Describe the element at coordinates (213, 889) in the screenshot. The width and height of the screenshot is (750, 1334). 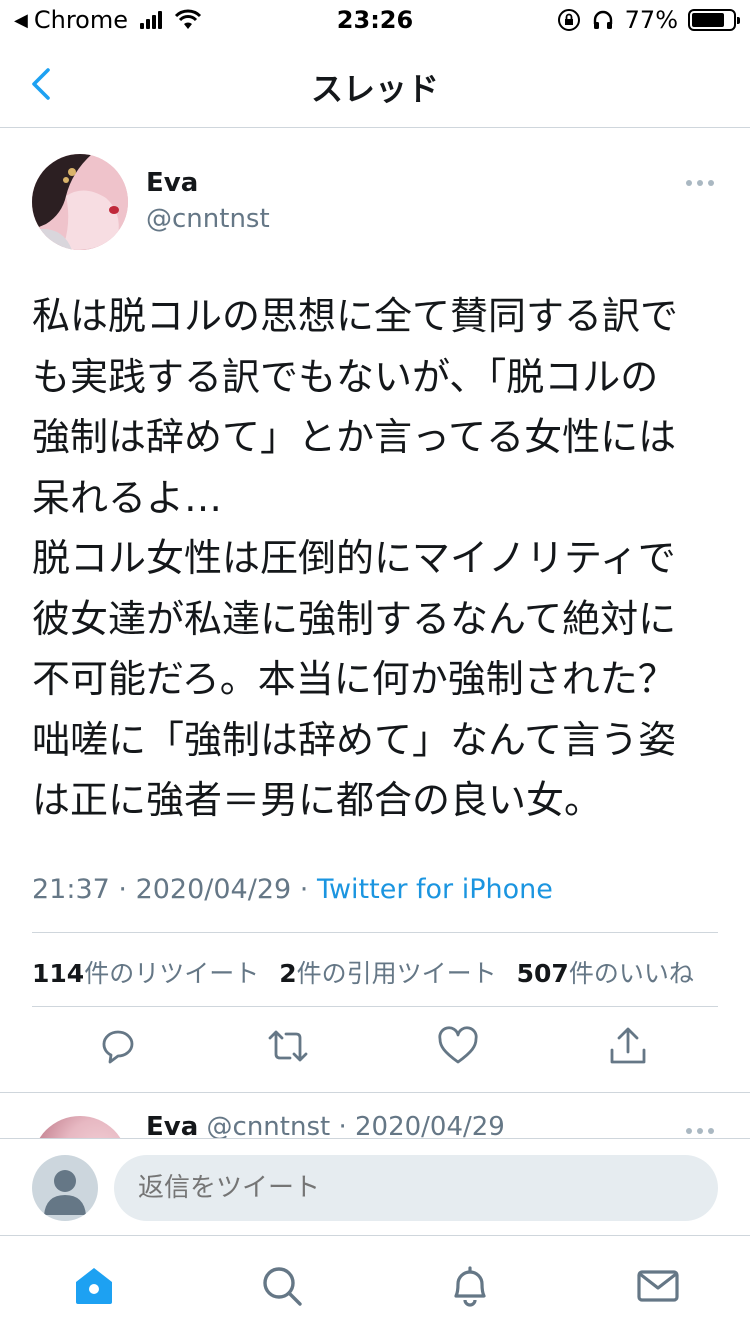
I see `tweet-date: 2020/04/29` at that location.